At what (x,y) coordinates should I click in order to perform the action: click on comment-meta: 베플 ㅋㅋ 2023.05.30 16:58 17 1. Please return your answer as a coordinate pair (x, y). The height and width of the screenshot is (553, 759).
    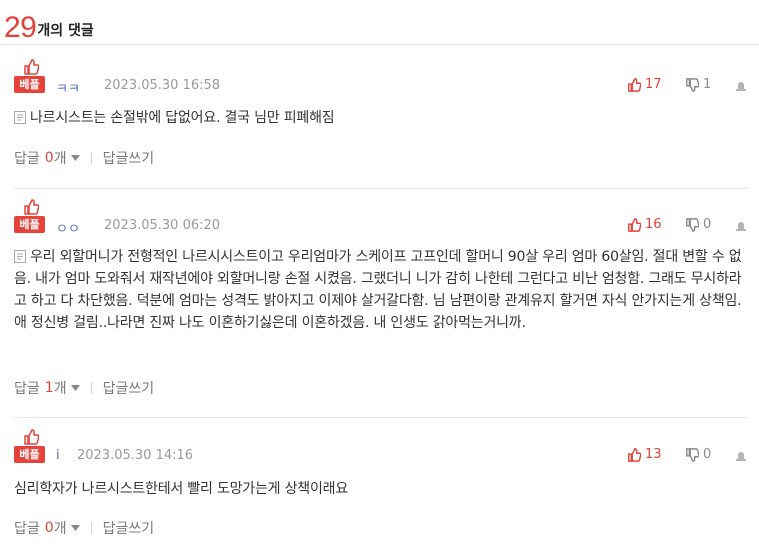
    Looking at the image, I should click on (380, 78).